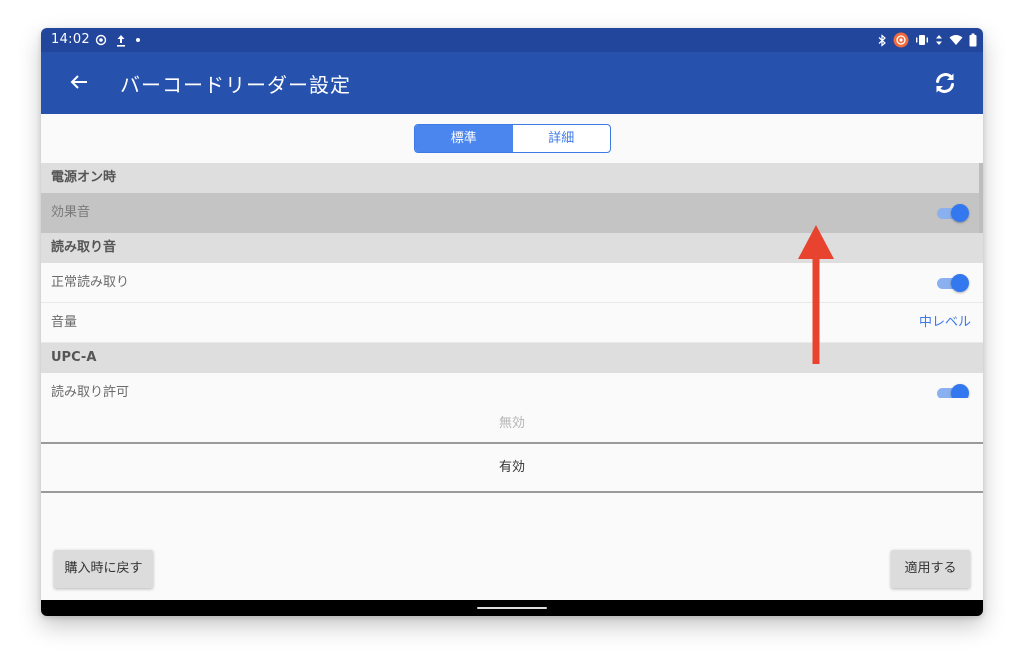 This screenshot has width=1024, height=671. What do you see at coordinates (512, 283) in the screenshot?
I see `row-normal-read: 正常読み取り` at bounding box center [512, 283].